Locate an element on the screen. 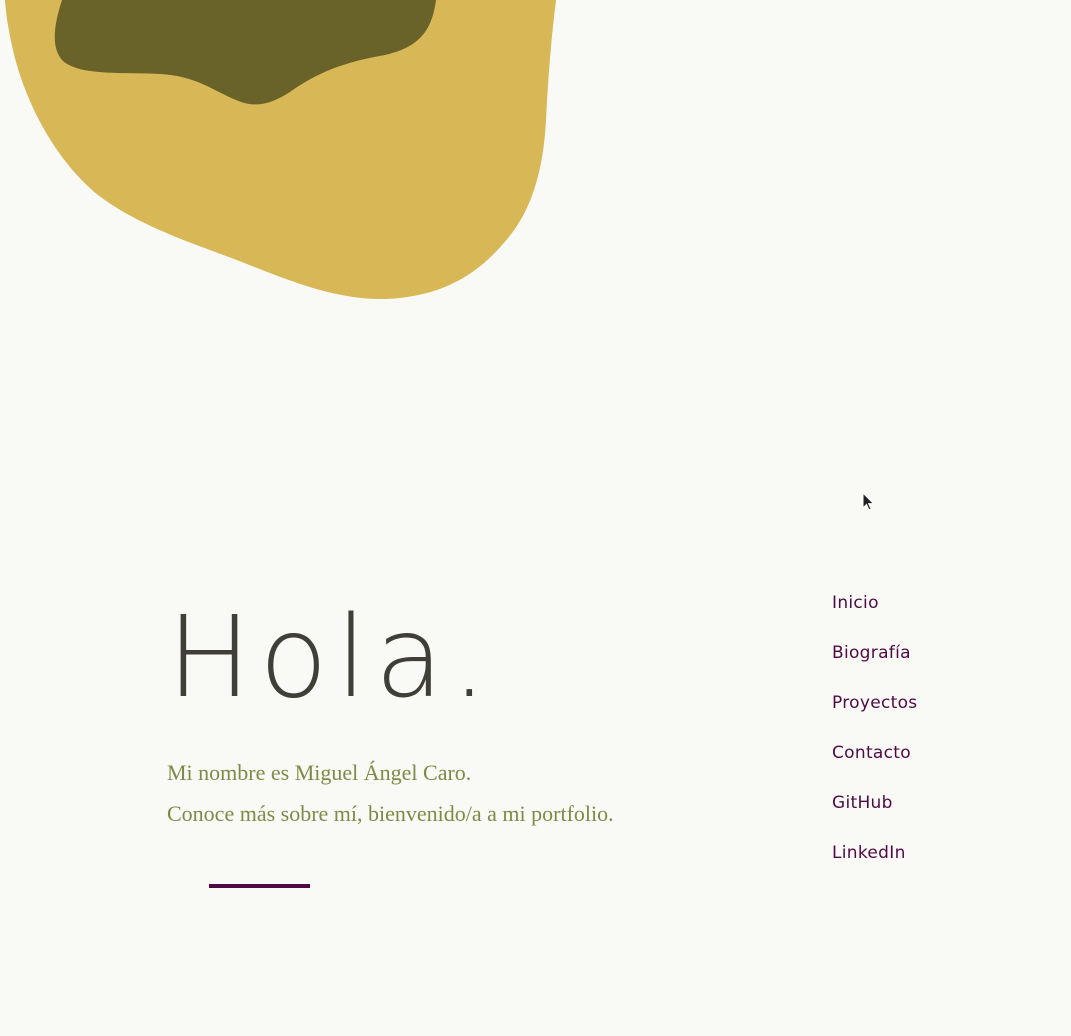 This screenshot has height=1036, width=1071. nav-item-proyectos: Proyectos is located at coordinates (874, 713).